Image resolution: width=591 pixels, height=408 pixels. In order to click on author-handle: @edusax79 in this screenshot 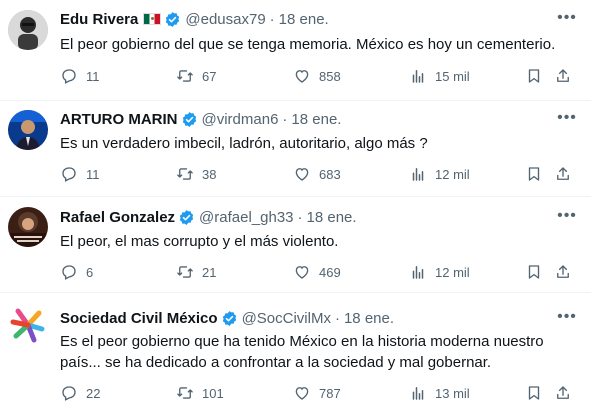, I will do `click(225, 19)`.